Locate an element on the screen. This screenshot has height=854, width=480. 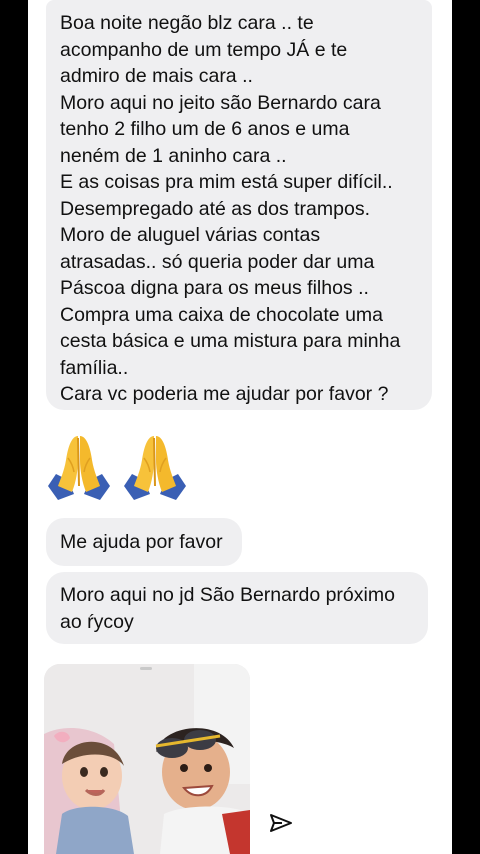
photo-message is located at coordinates (147, 759).